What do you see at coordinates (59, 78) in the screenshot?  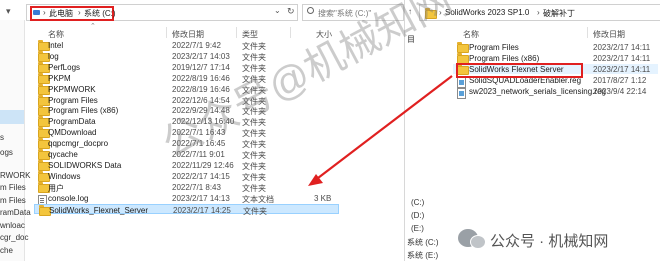 I see `file-name: PKPM` at bounding box center [59, 78].